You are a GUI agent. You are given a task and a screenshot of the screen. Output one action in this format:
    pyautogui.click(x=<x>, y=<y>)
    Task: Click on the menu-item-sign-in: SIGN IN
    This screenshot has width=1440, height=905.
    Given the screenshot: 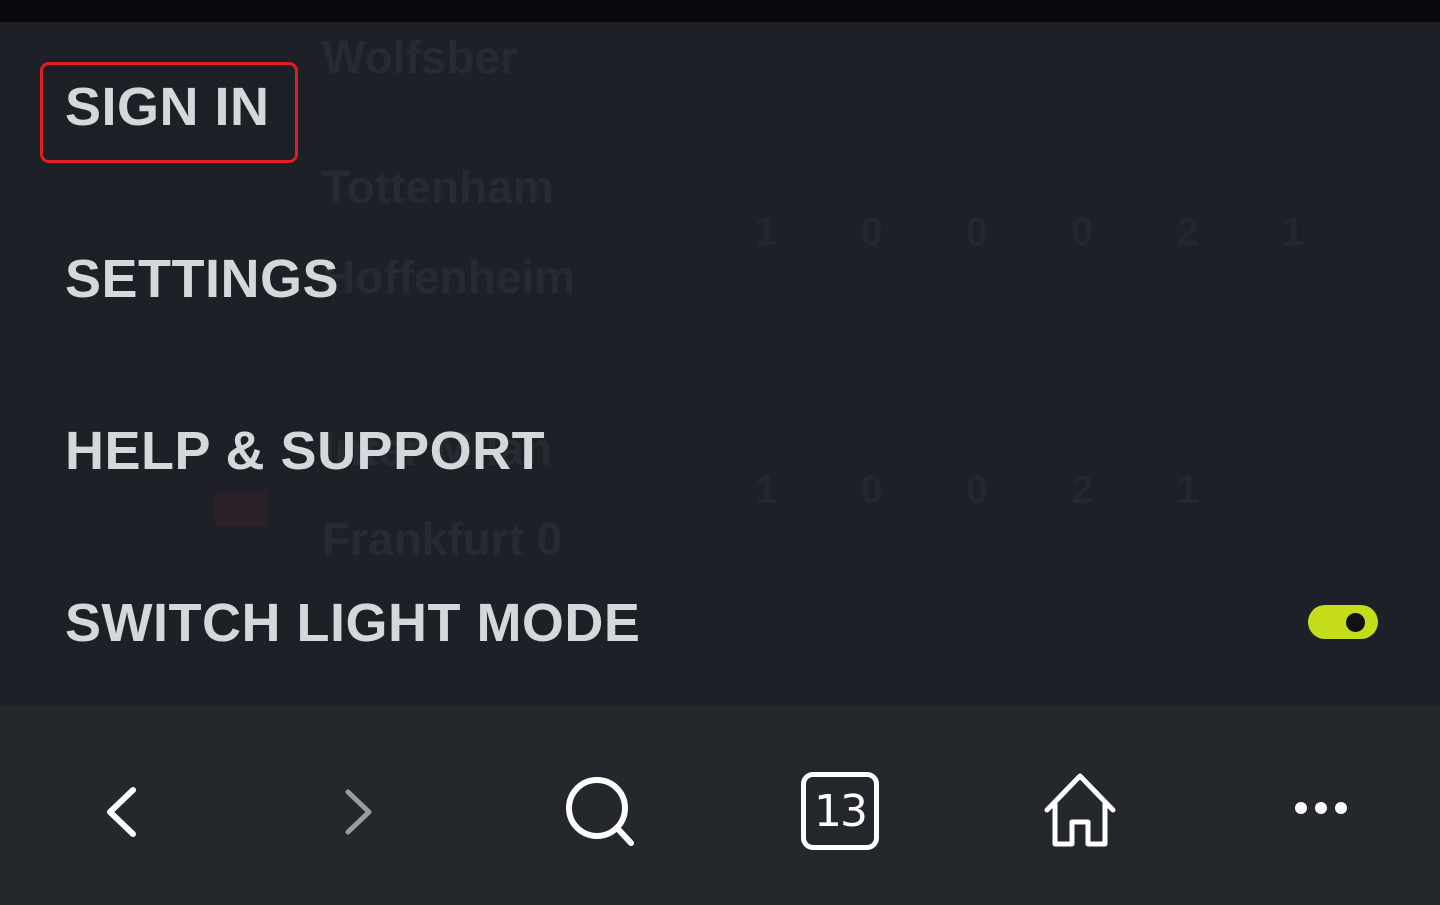 What is the action you would take?
    pyautogui.click(x=167, y=107)
    